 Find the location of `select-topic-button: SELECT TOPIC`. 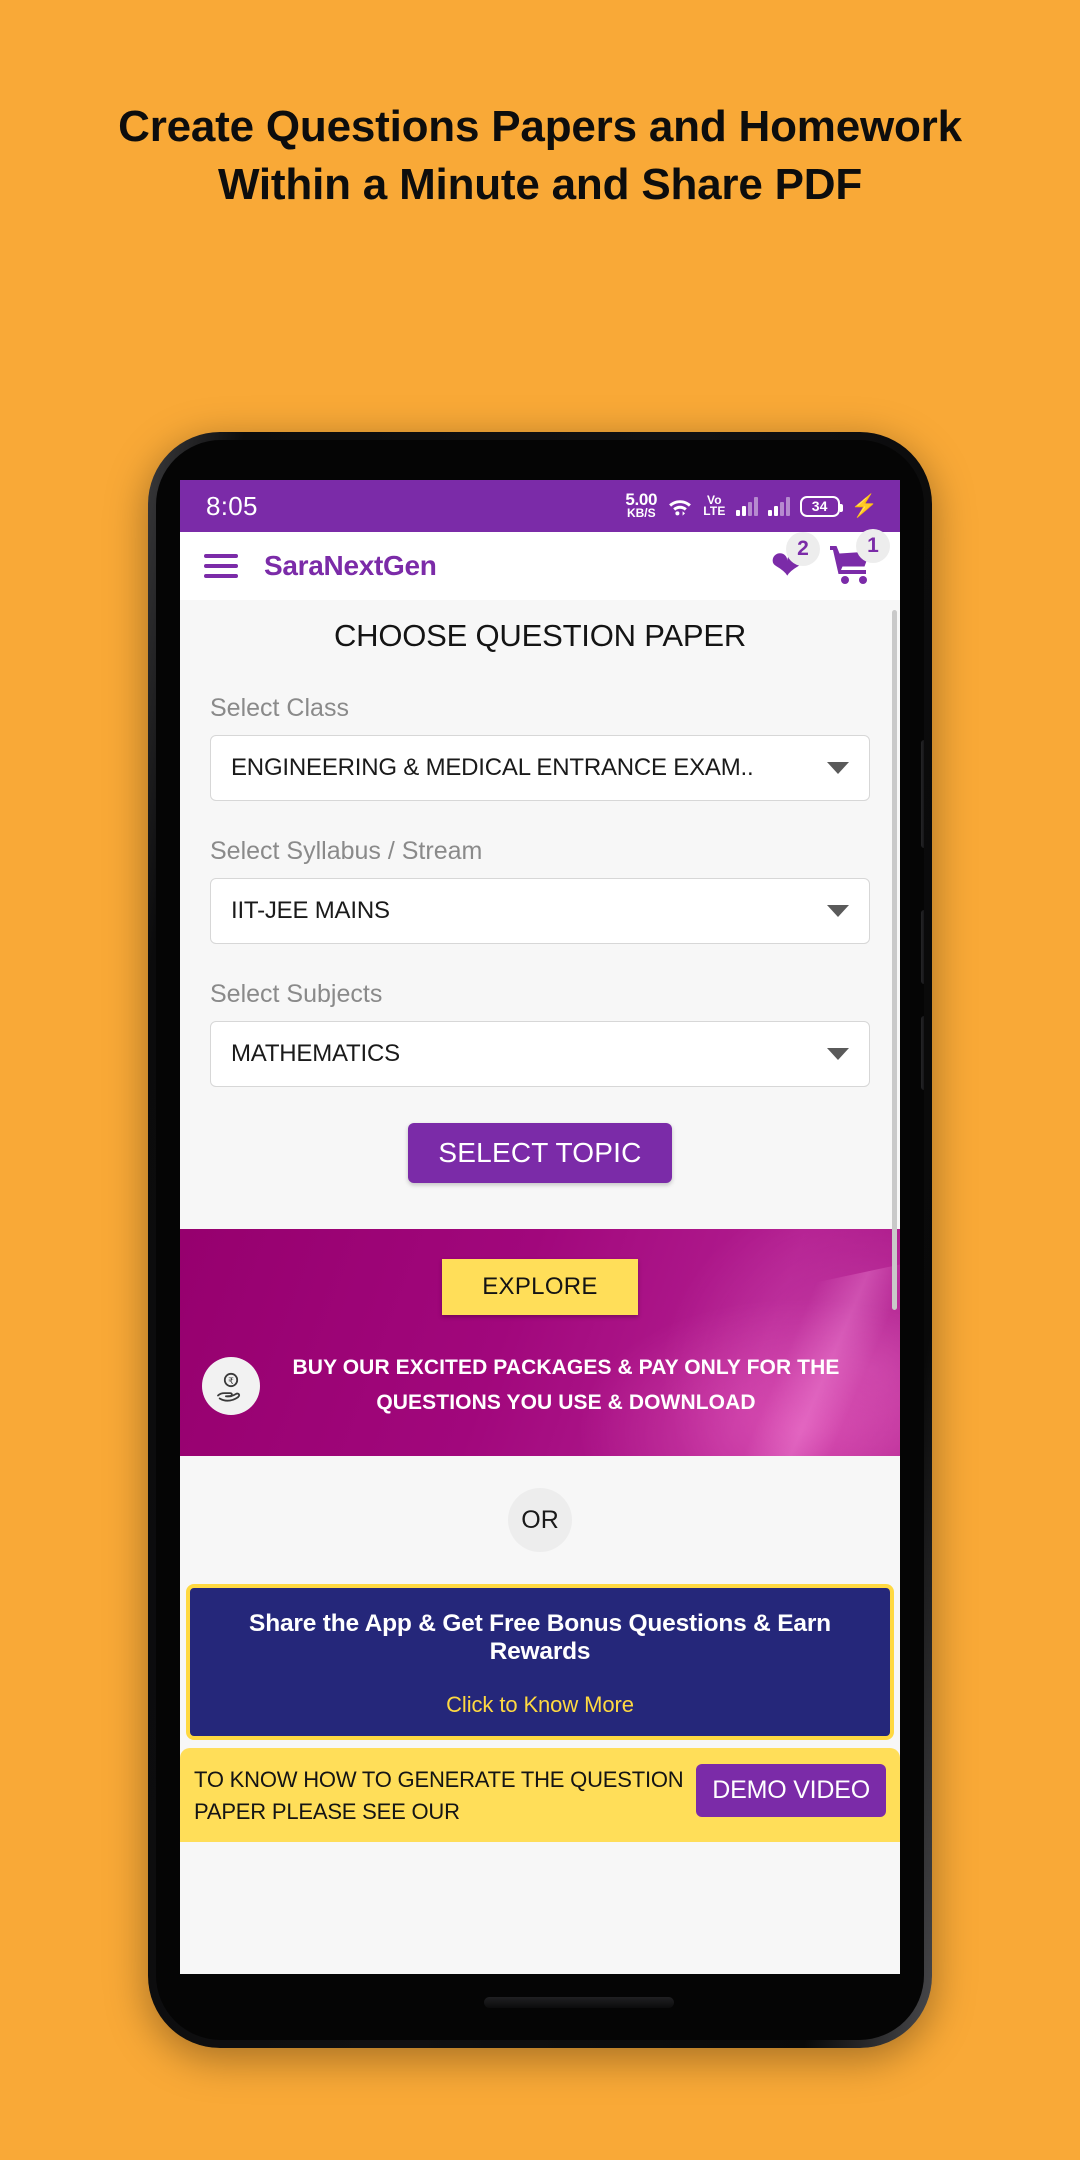

select-topic-button: SELECT TOPIC is located at coordinates (540, 1153).